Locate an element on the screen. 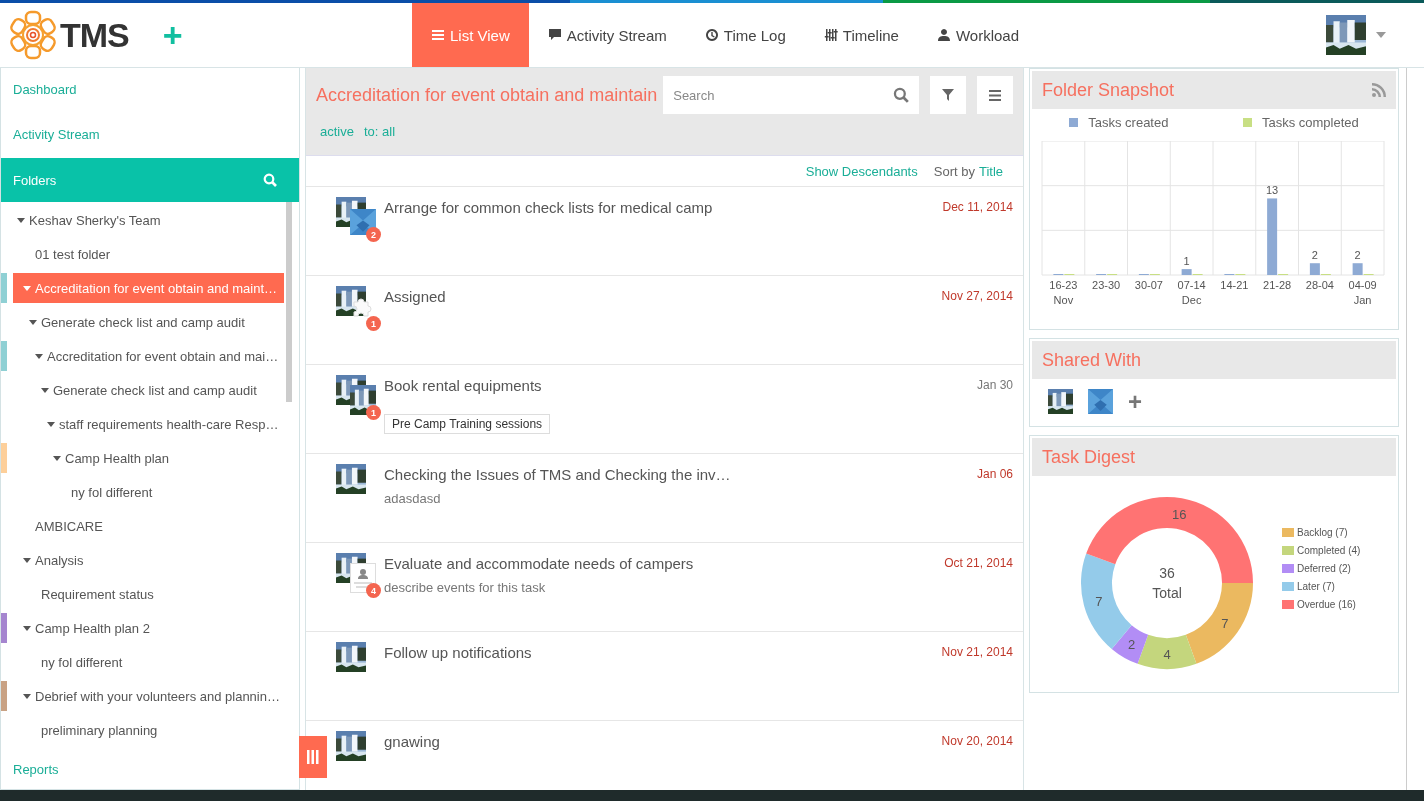 The width and height of the screenshot is (1424, 801). due-date: Nov 20, 2014 is located at coordinates (977, 742).